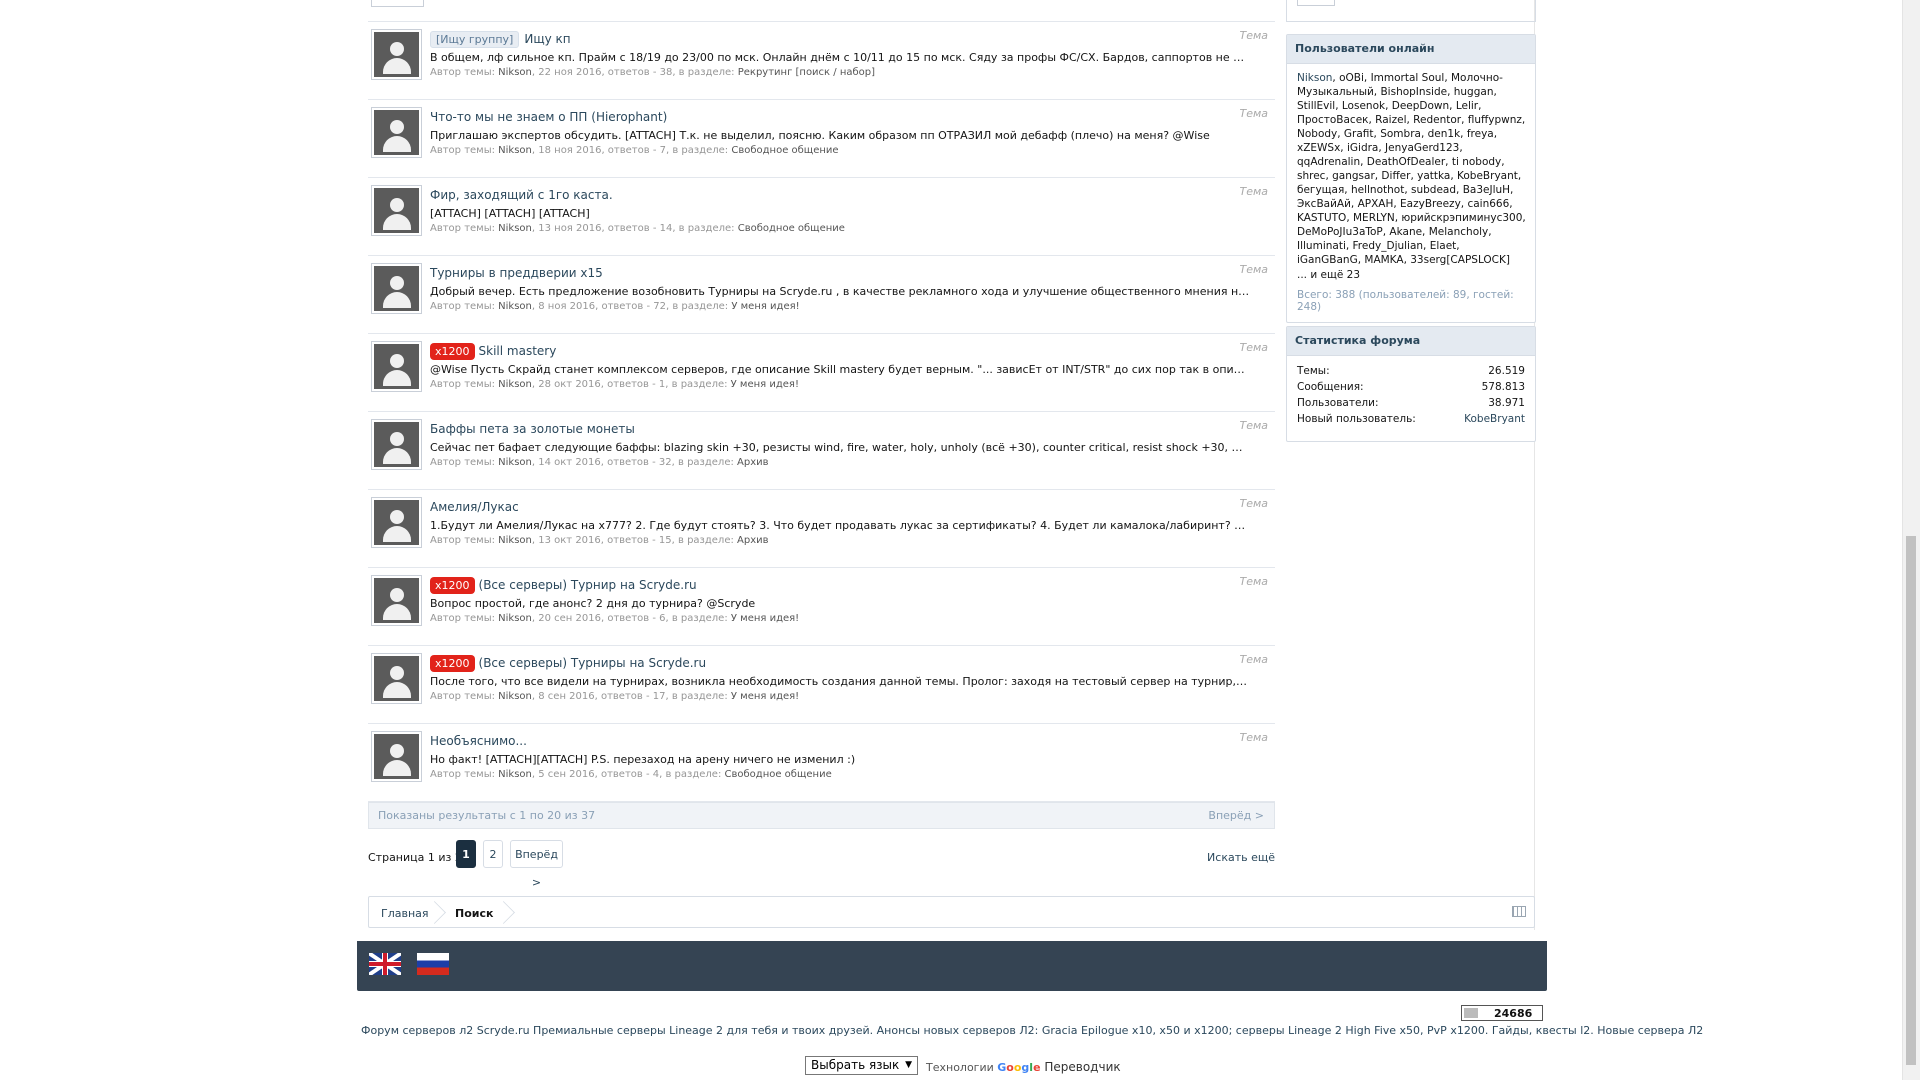 The height and width of the screenshot is (1080, 1920). I want to click on breadcrumb-current: Поиск, so click(474, 913).